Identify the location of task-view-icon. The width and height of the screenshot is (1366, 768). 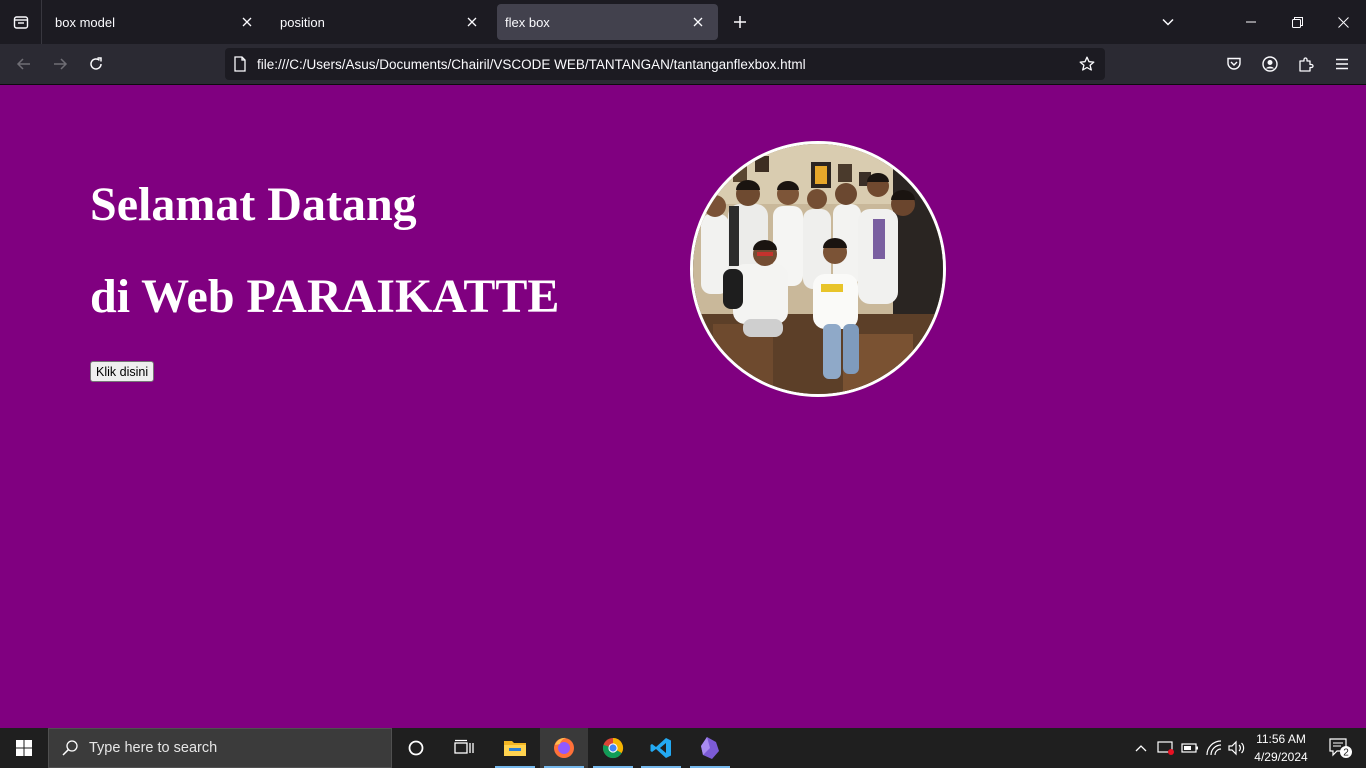
(464, 746).